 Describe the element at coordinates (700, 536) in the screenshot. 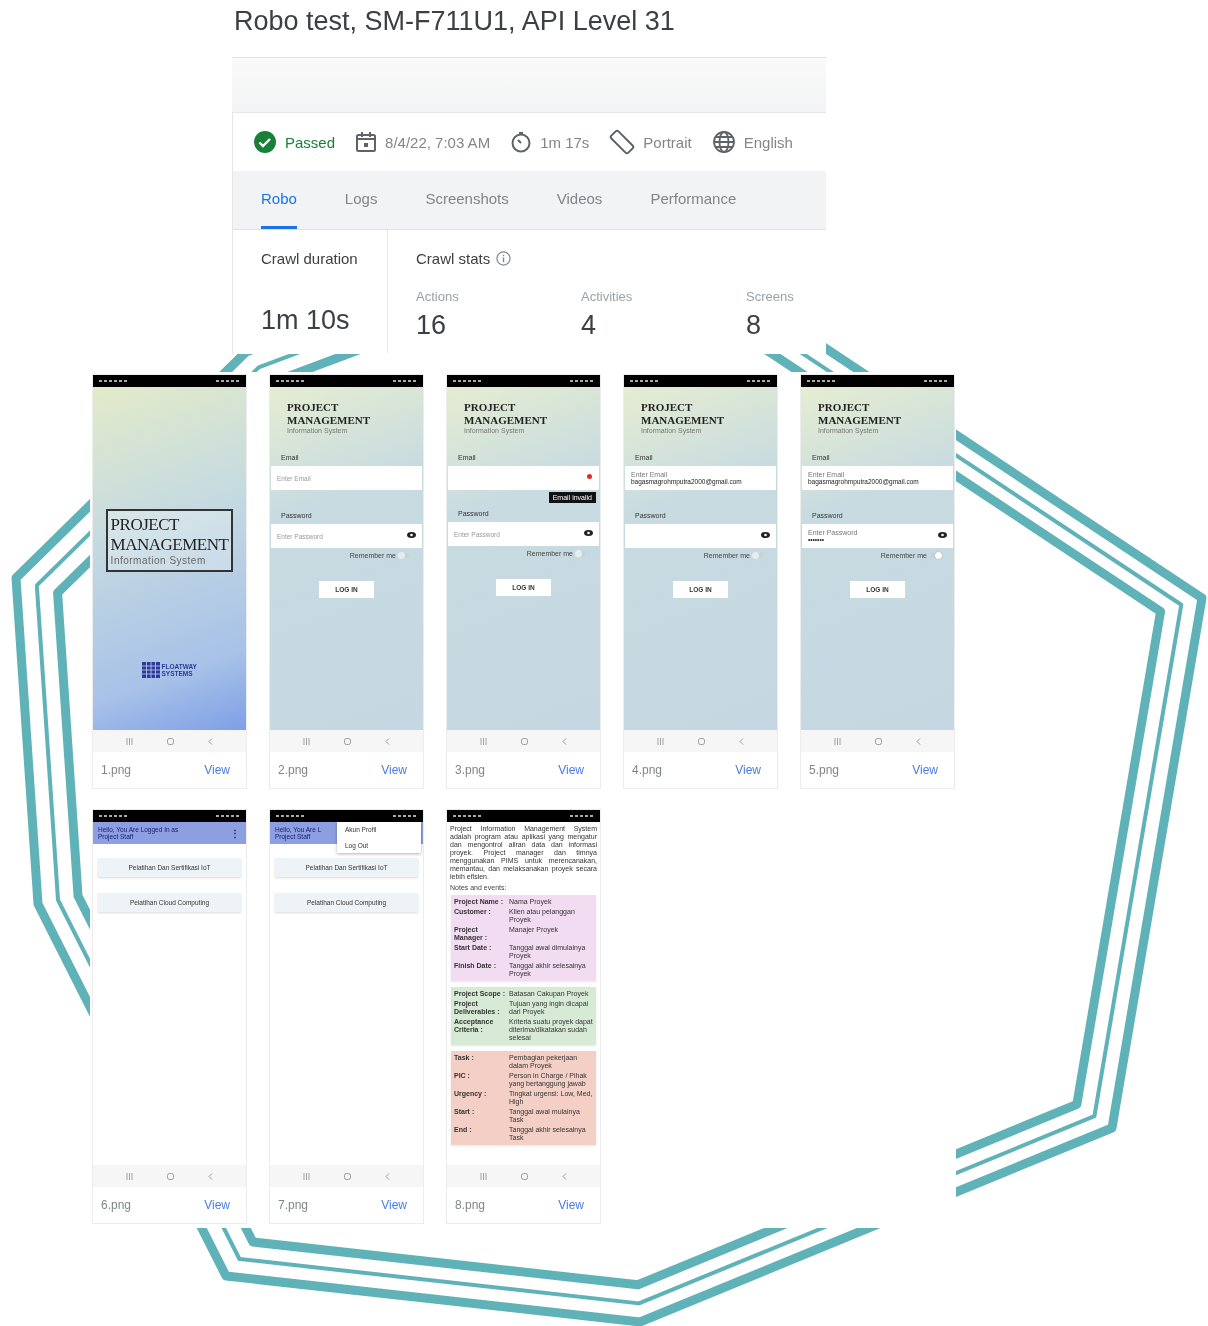

I see `password-field` at that location.